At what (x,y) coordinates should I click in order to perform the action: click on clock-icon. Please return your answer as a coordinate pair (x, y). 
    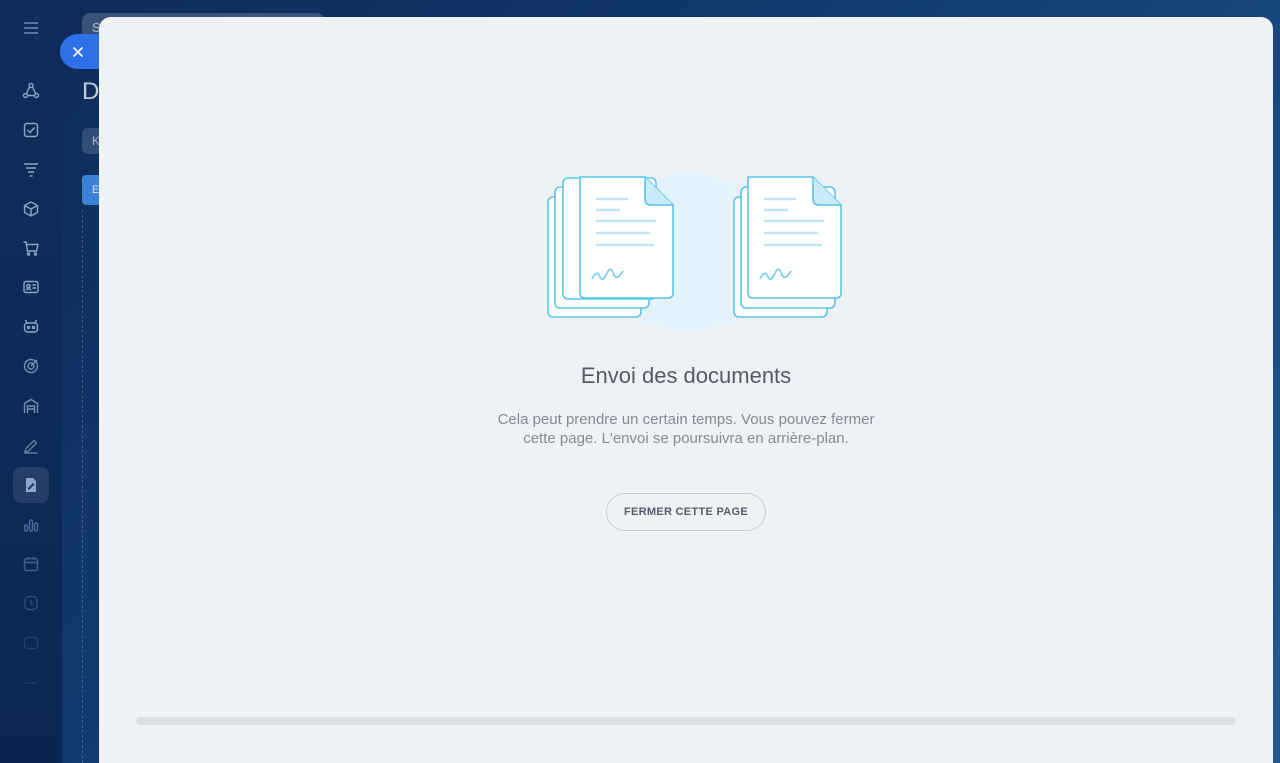
    Looking at the image, I should click on (31, 603).